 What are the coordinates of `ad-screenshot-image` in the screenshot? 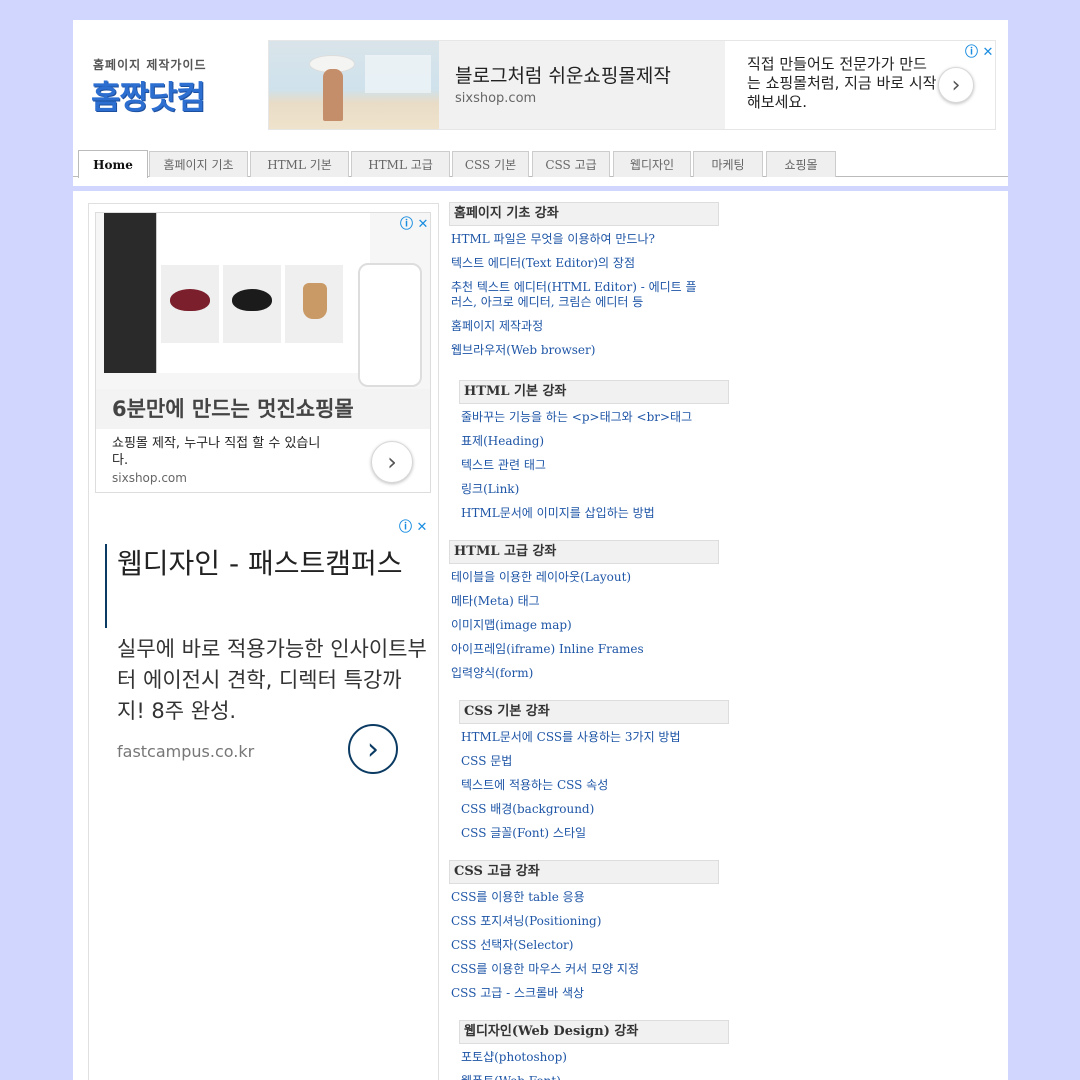 It's located at (263, 301).